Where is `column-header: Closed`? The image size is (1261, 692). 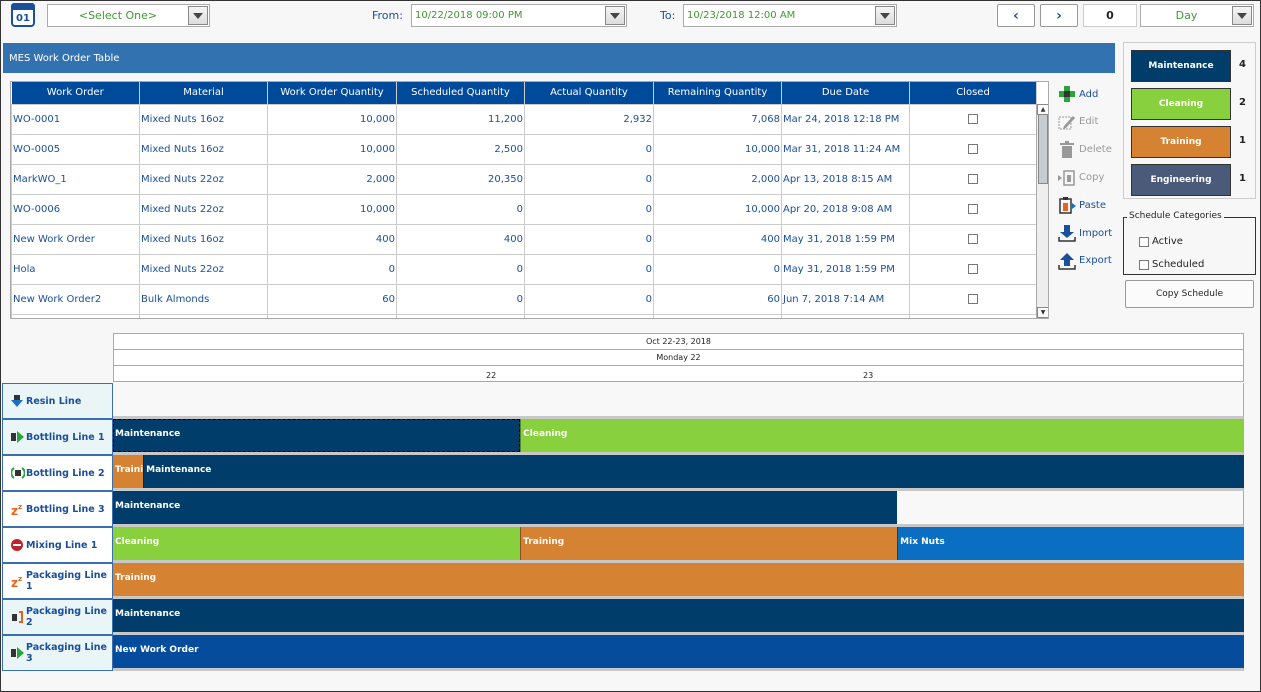 column-header: Closed is located at coordinates (973, 93).